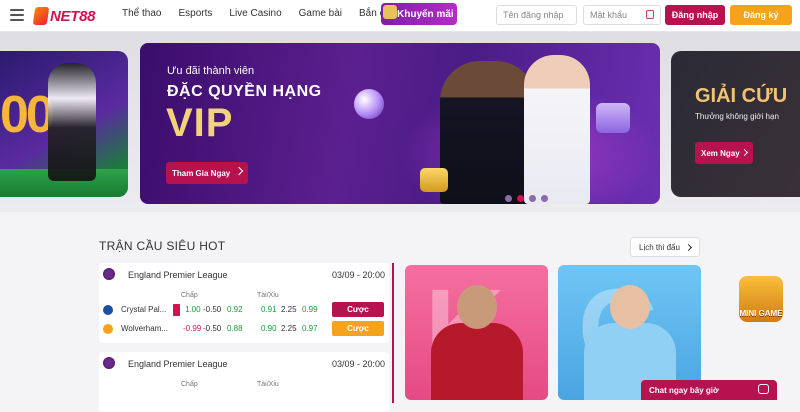  Describe the element at coordinates (425, 14) in the screenshot. I see `promotions-label: Khuyến mãi` at that location.